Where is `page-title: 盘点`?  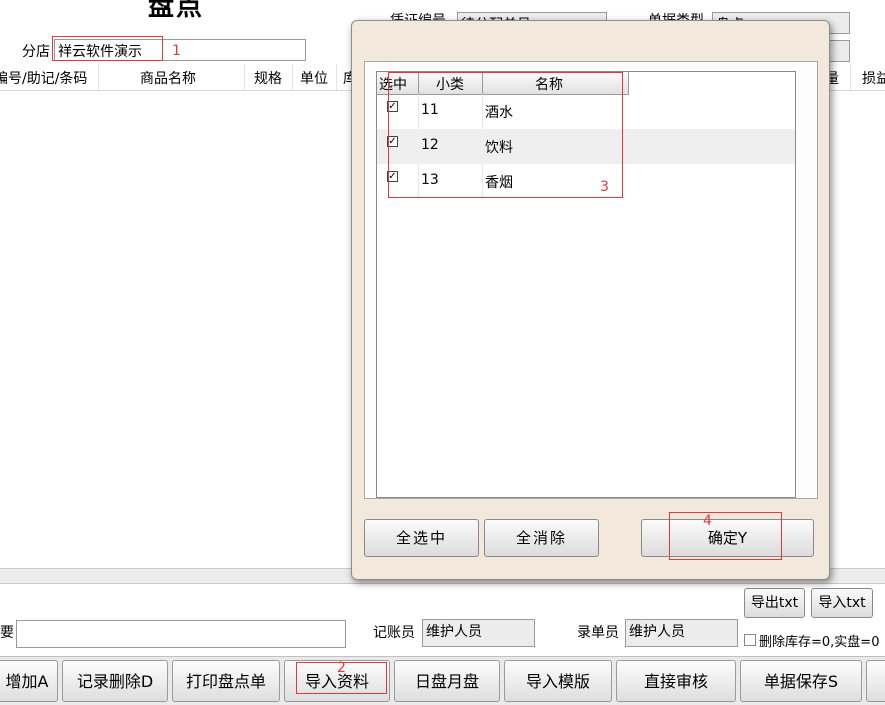 page-title: 盘点 is located at coordinates (176, 11).